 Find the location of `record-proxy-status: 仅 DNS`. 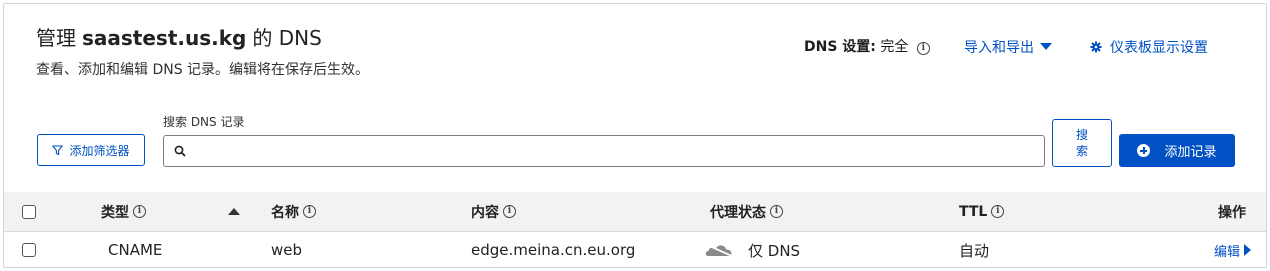

record-proxy-status: 仅 DNS is located at coordinates (752, 249).